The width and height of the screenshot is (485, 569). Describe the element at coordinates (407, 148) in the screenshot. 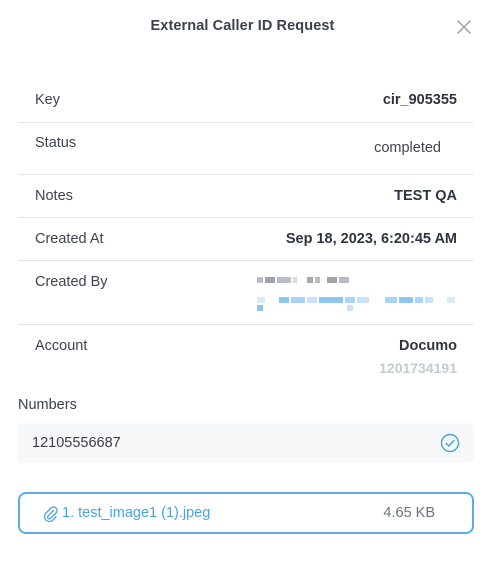

I see `status-value: completed` at that location.